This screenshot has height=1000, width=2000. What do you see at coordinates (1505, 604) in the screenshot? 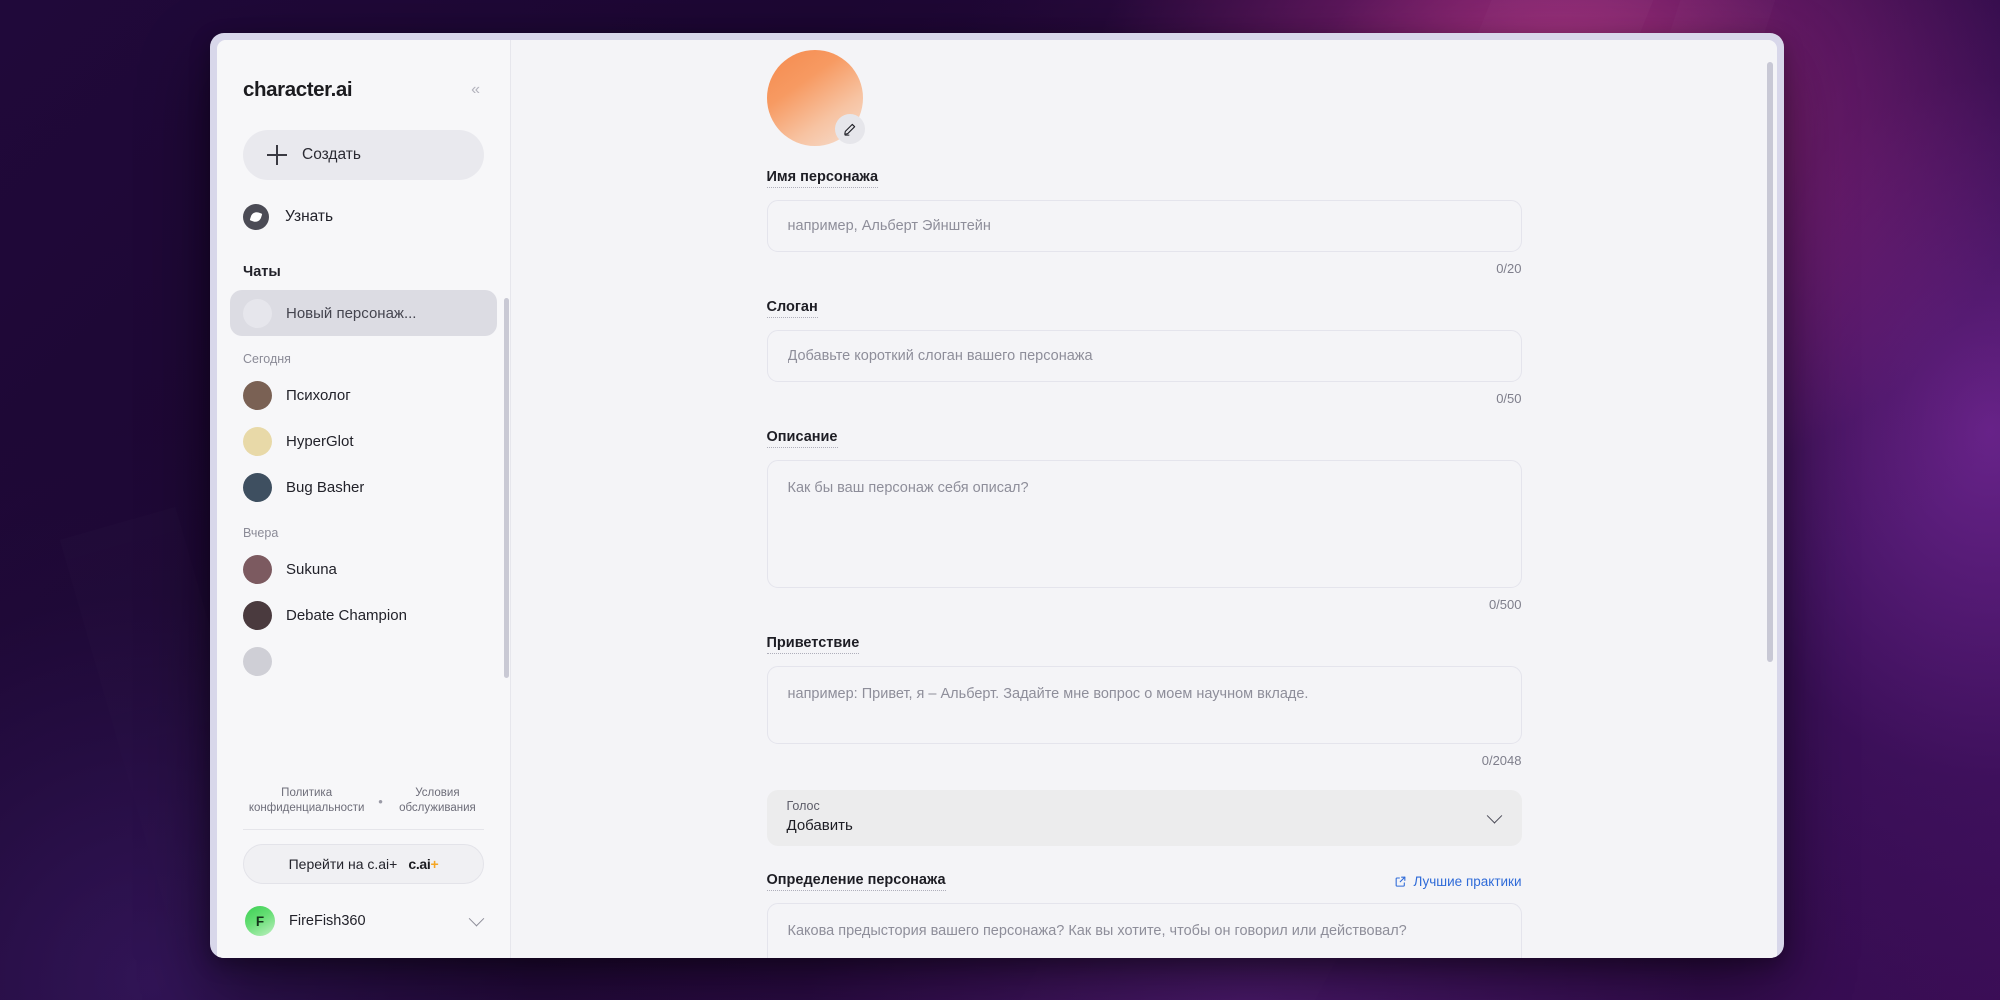
I see `character-description-counter: 0/500` at bounding box center [1505, 604].